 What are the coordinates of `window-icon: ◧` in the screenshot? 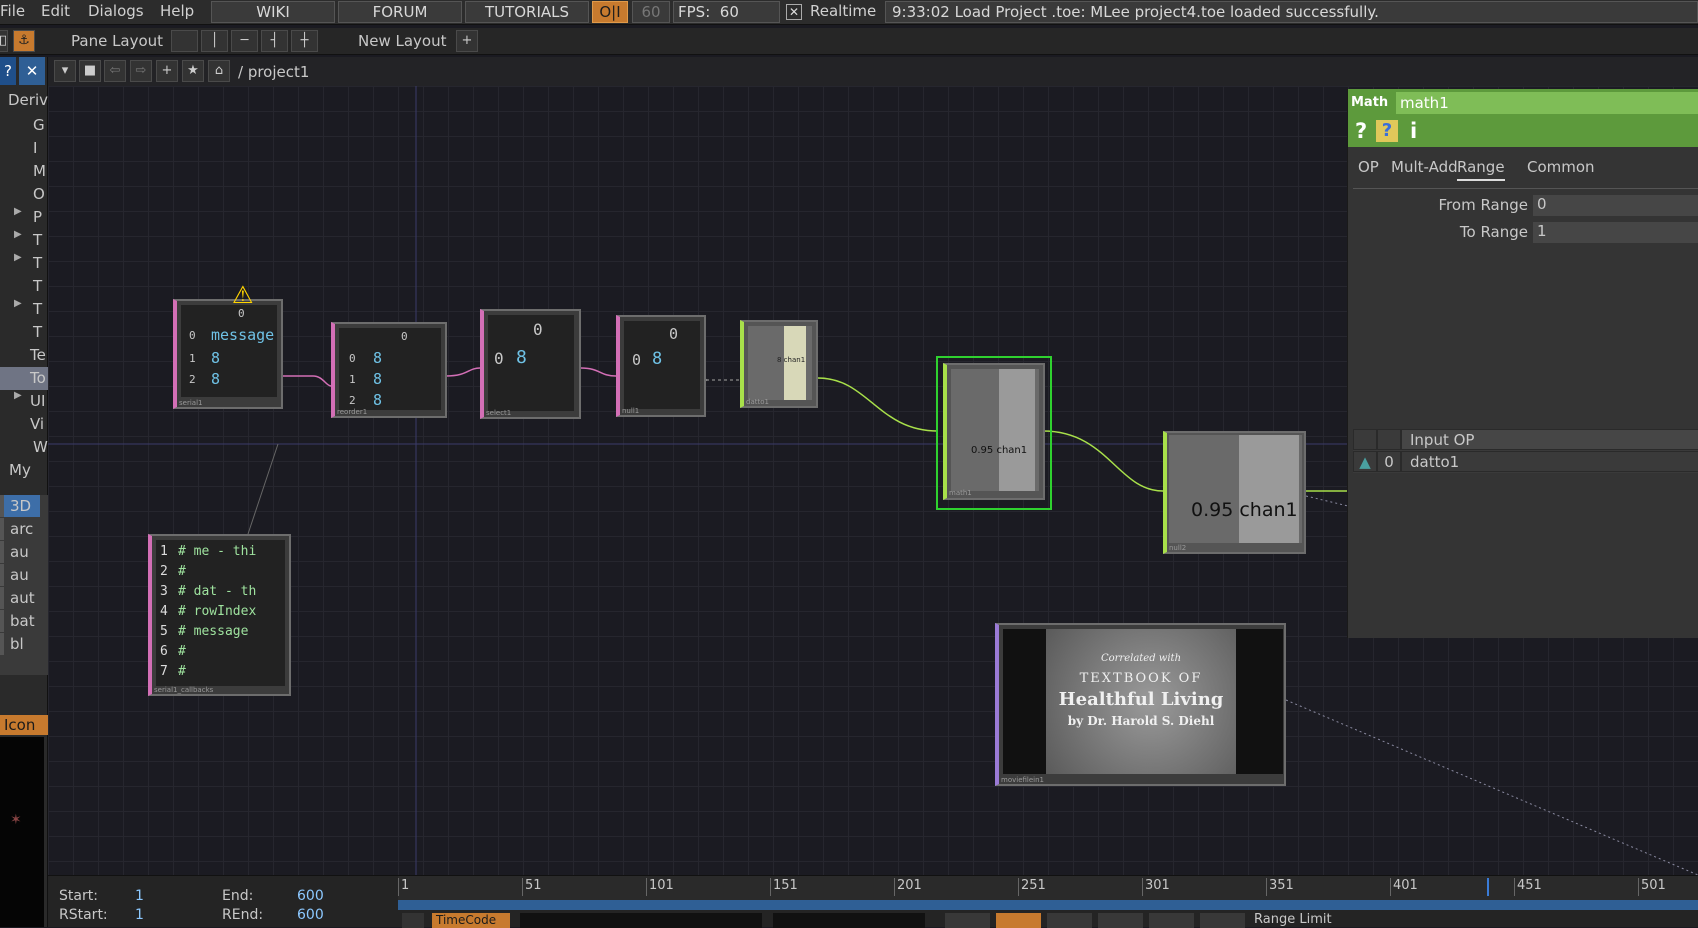 It's located at (4, 41).